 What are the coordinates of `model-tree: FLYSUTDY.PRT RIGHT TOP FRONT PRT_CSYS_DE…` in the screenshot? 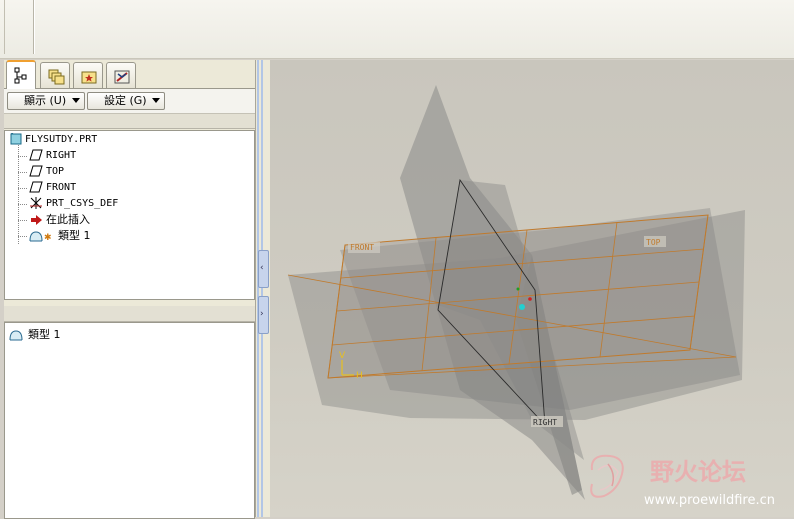 It's located at (129, 215).